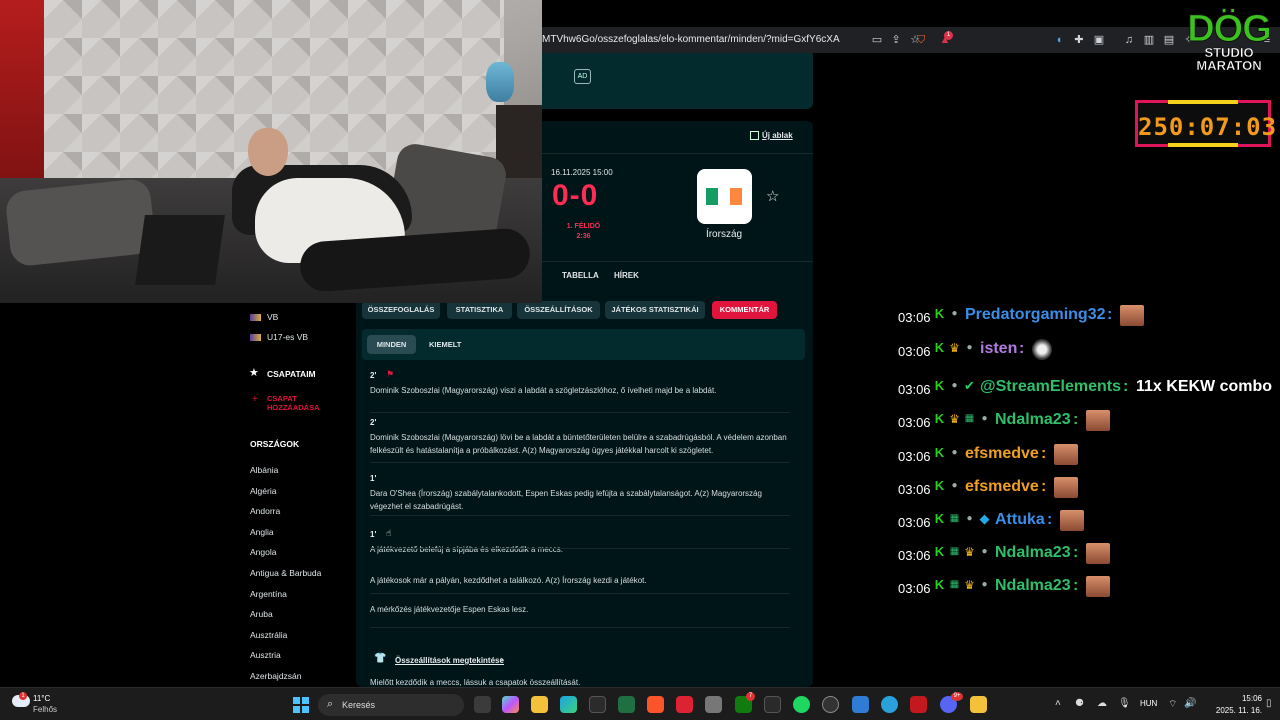  I want to click on tab-jatekos-statisztikai: JÁTÉKOS STATISZTIKÁI, so click(655, 310).